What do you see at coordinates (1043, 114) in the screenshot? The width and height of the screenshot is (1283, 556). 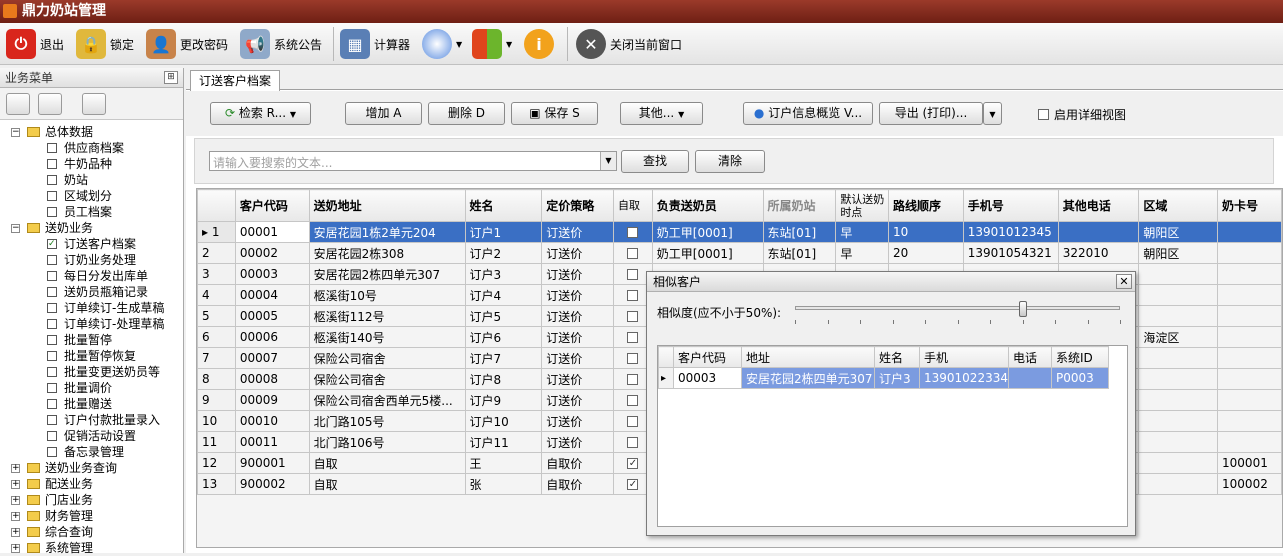 I see `detail-view-checkbox` at bounding box center [1043, 114].